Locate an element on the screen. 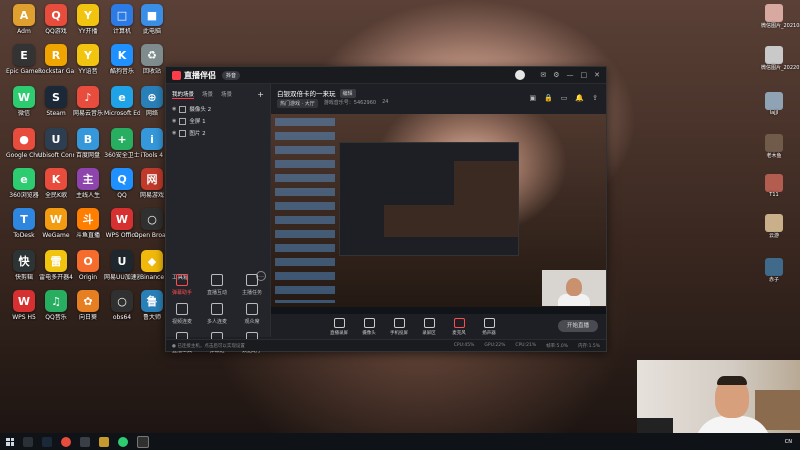  app-icon: A is located at coordinates (24, 15).